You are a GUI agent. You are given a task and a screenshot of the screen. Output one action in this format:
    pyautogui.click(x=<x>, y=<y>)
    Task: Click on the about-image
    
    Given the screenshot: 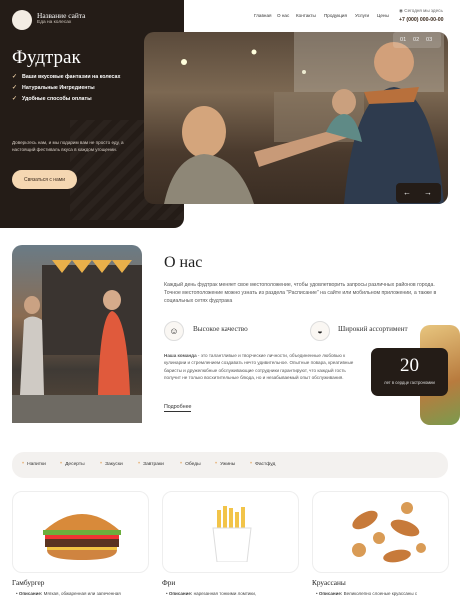 What is the action you would take?
    pyautogui.click(x=77, y=334)
    